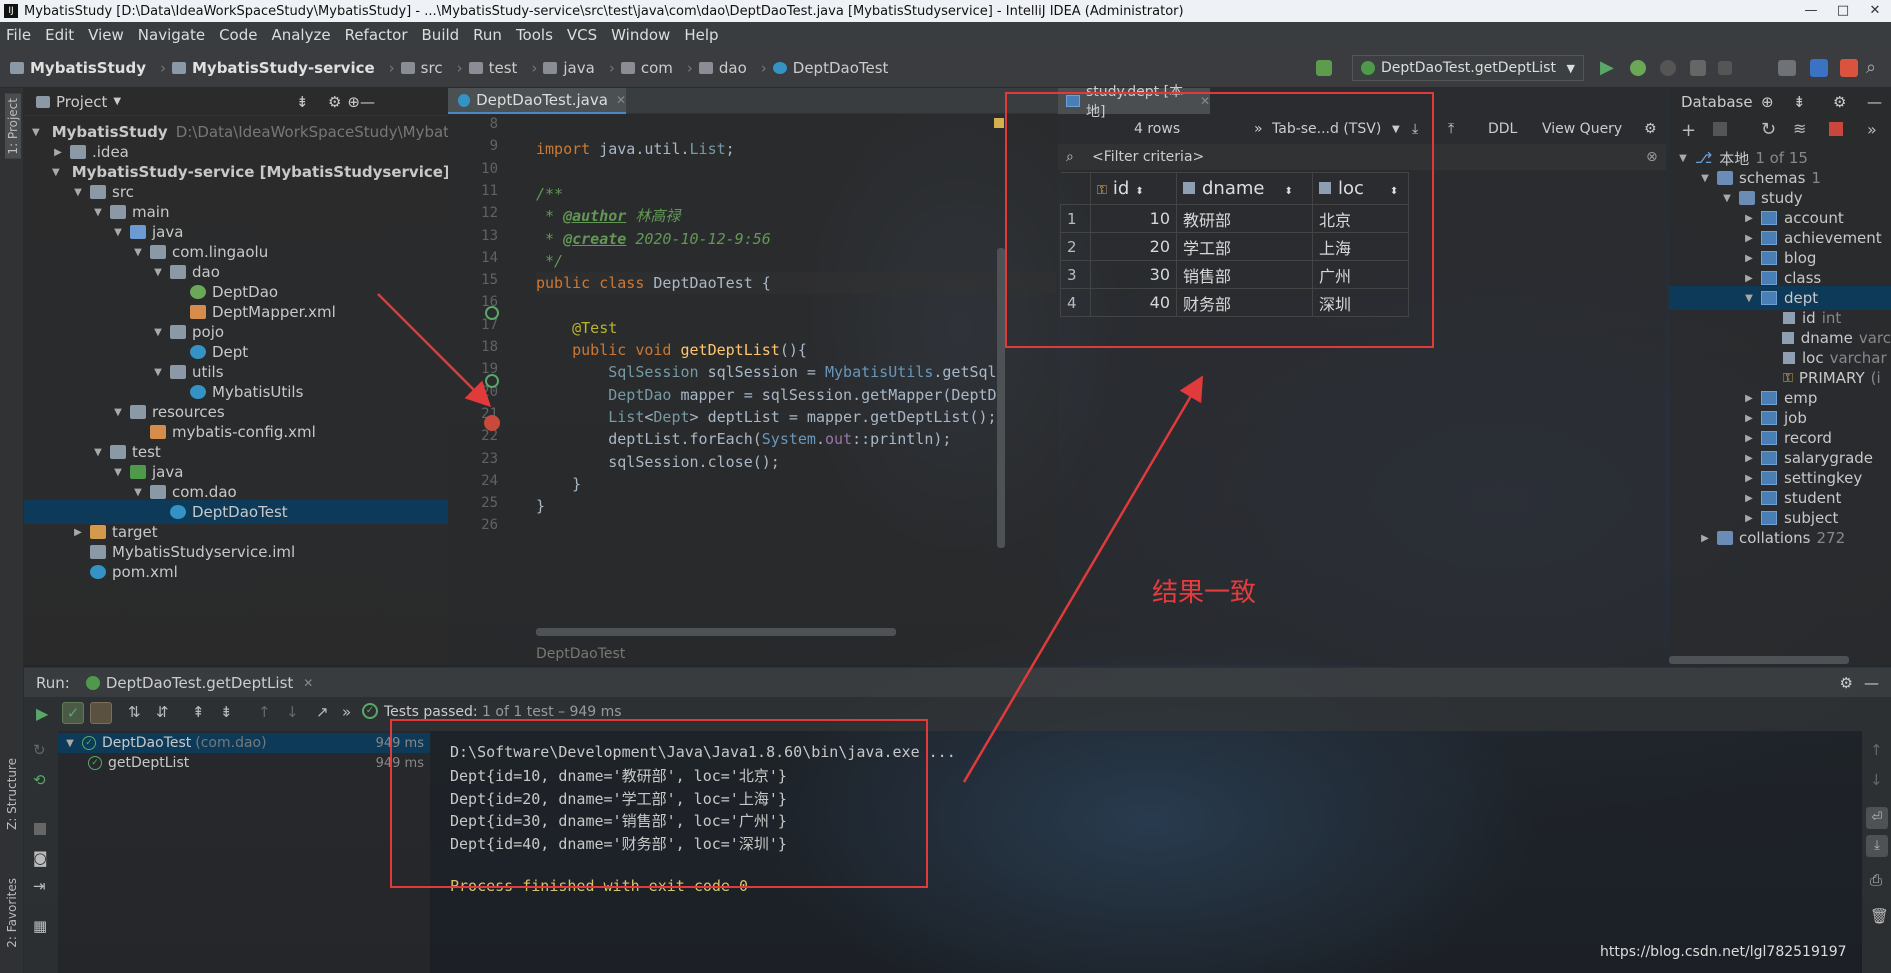 Image resolution: width=1891 pixels, height=973 pixels. I want to click on watermark-url: https://blog.csdn.net/lgl782519197, so click(1723, 952).